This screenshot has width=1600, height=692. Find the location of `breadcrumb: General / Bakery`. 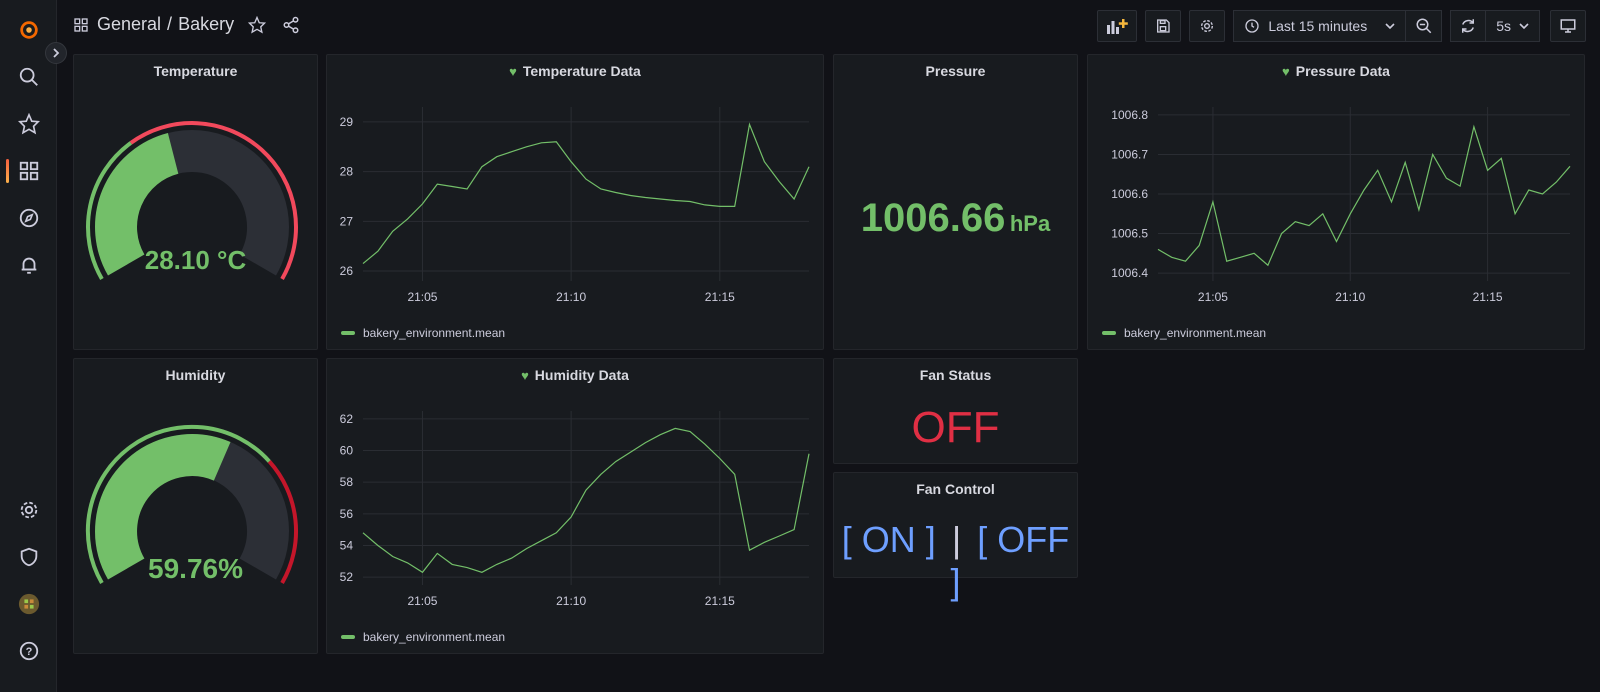

breadcrumb: General / Bakery is located at coordinates (186, 24).